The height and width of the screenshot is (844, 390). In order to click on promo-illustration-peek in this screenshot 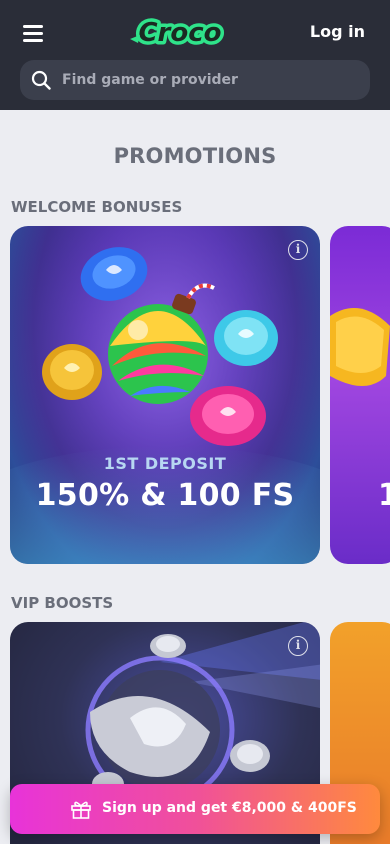, I will do `click(360, 347)`.